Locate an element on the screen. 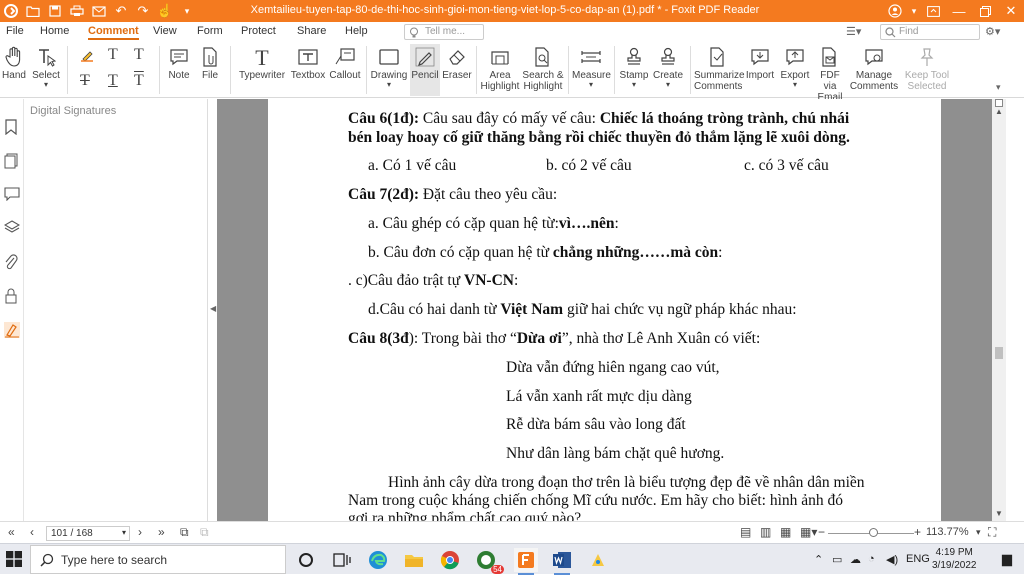 Image resolution: width=1024 pixels, height=575 pixels. single-page-icon: ▤ is located at coordinates (745, 532).